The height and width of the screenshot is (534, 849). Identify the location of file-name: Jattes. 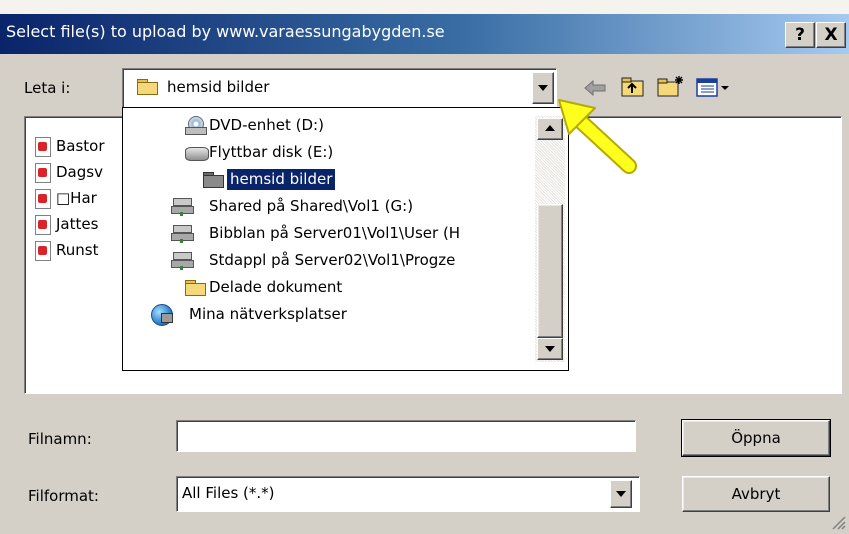
(77, 224).